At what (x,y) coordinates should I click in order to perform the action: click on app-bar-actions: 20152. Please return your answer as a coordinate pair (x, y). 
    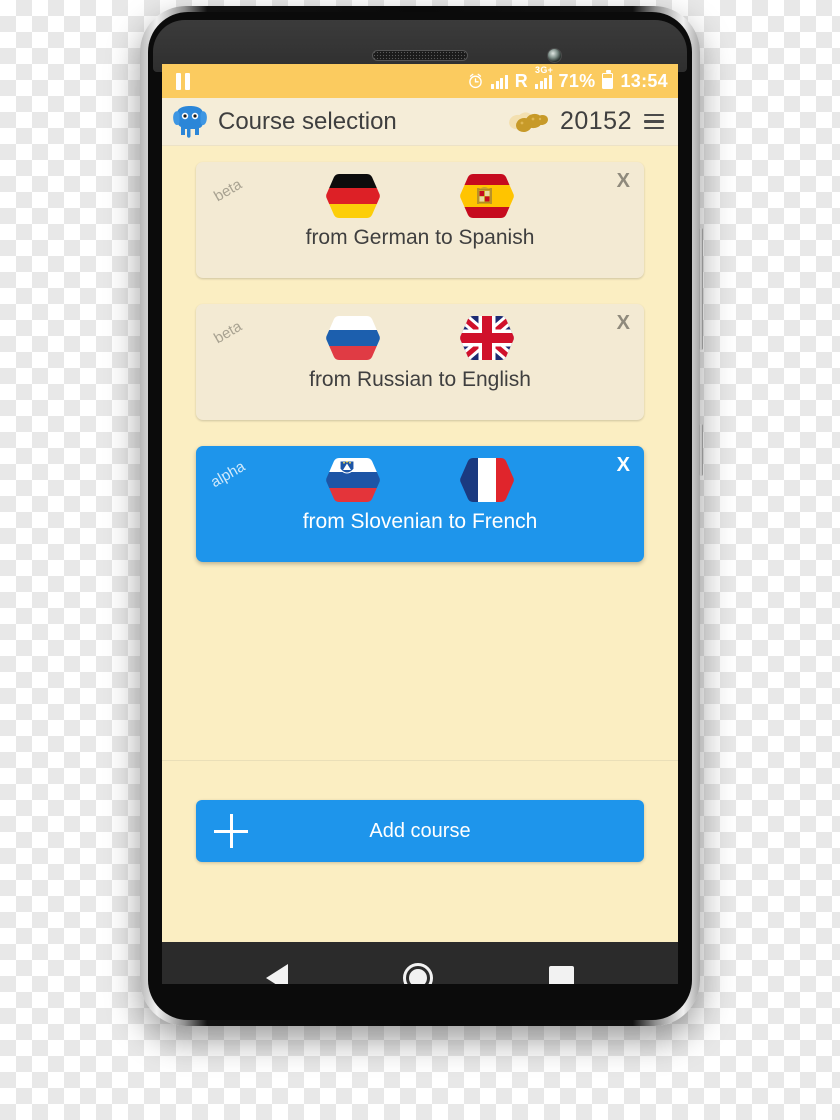
    Looking at the image, I should click on (587, 121).